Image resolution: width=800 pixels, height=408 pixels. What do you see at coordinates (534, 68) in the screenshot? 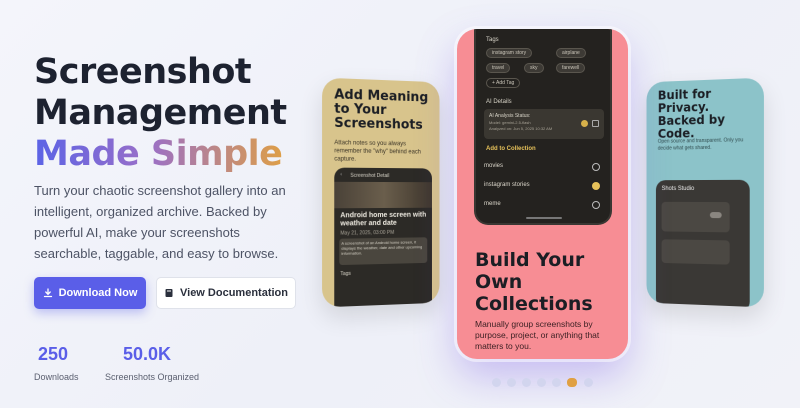
I see `tag-chip: sky` at bounding box center [534, 68].